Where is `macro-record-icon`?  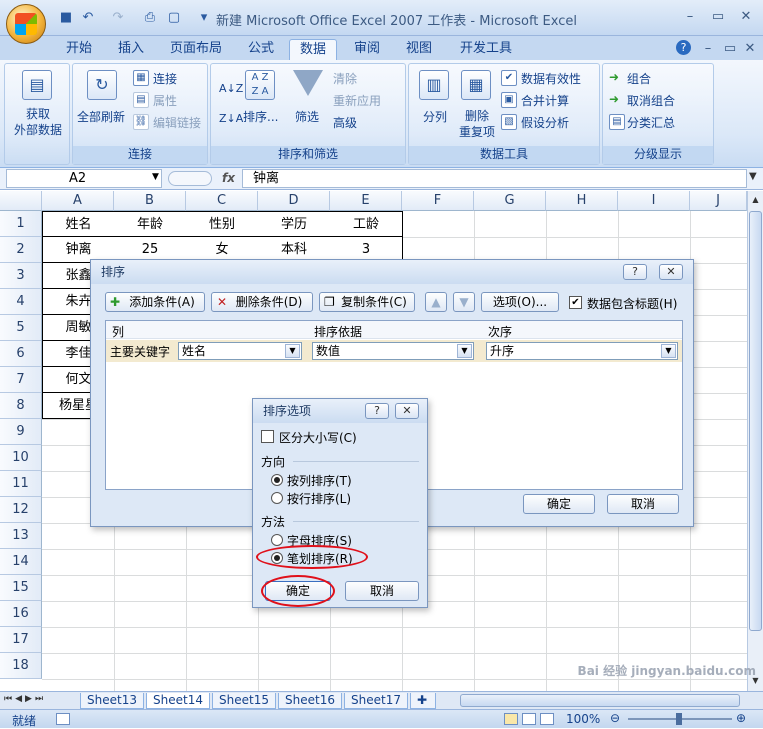
macro-record-icon is located at coordinates (63, 719).